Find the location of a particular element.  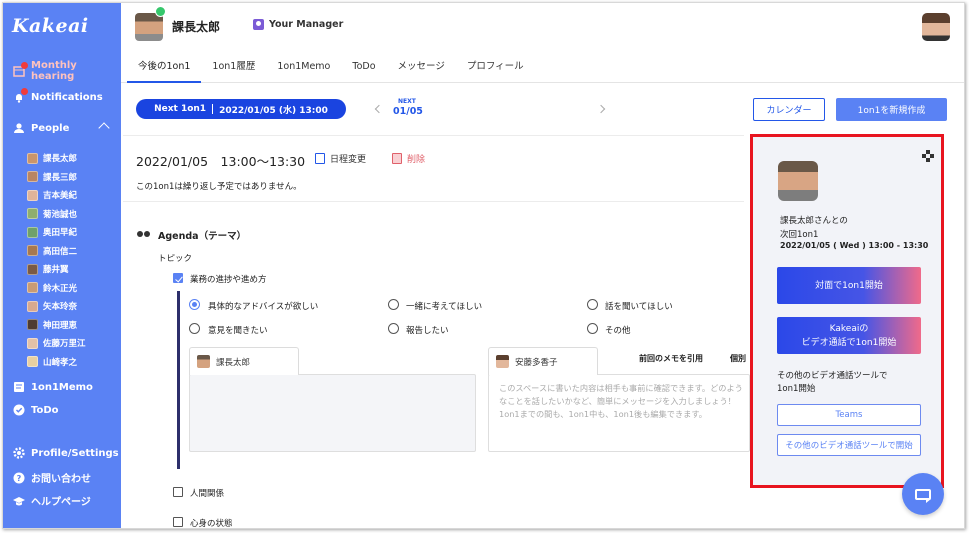

quote-previous-memo-link: 前回のメモを引用 is located at coordinates (671, 358).